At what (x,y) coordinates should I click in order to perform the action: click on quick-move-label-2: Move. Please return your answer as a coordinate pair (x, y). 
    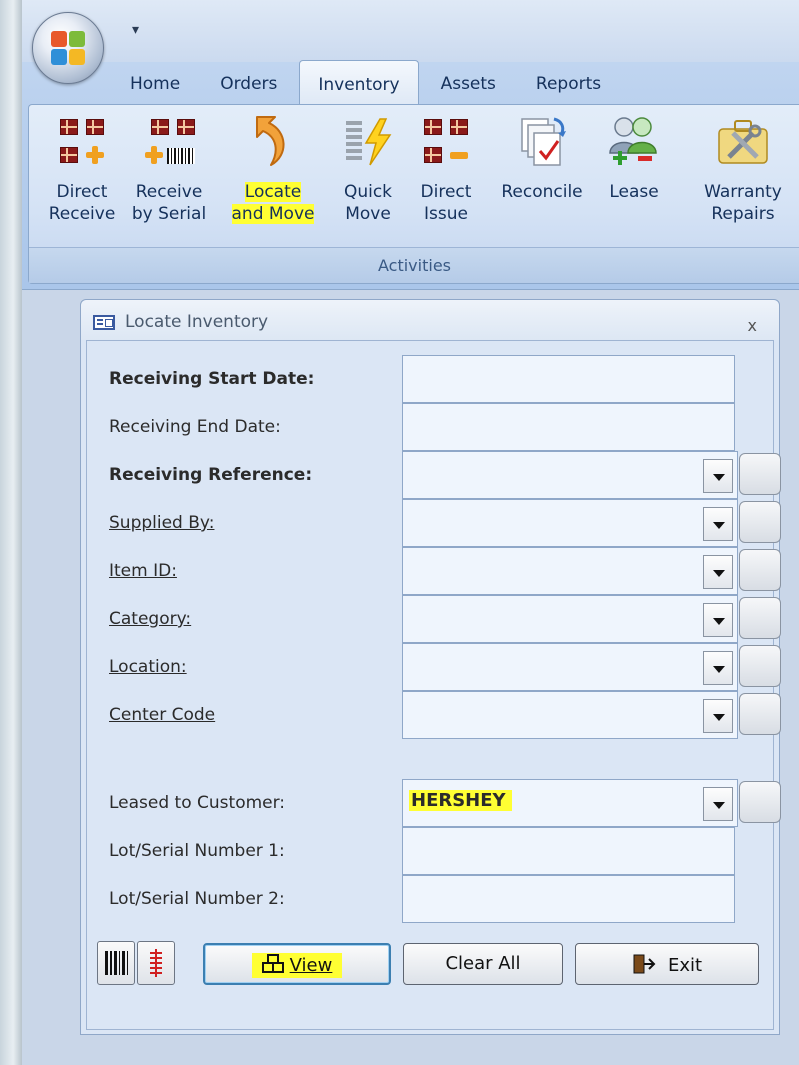
    Looking at the image, I should click on (368, 214).